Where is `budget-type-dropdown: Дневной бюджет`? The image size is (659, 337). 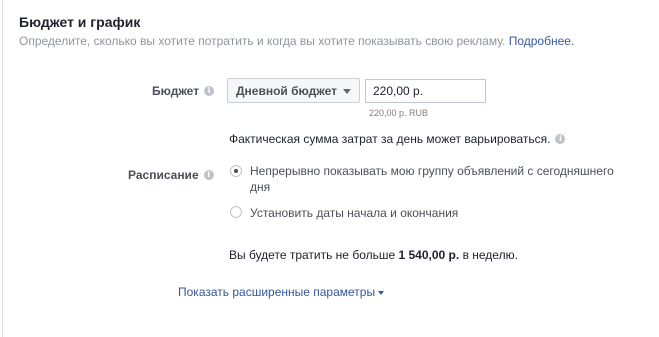
budget-type-dropdown: Дневной бюджет is located at coordinates (293, 90).